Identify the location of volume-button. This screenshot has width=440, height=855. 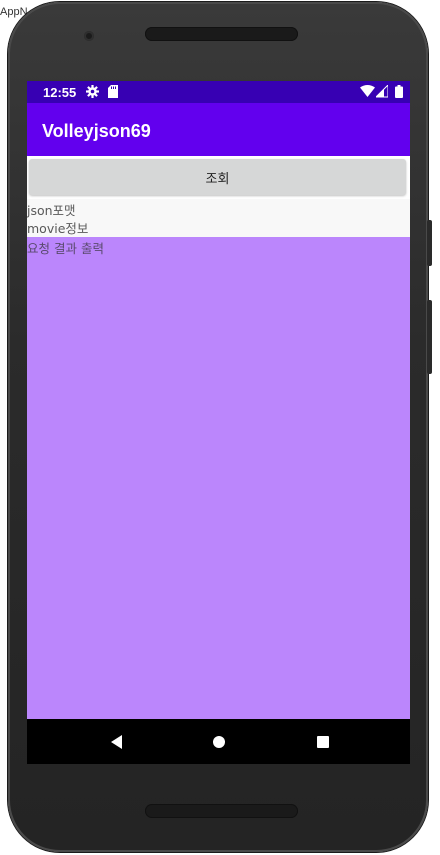
(429, 337).